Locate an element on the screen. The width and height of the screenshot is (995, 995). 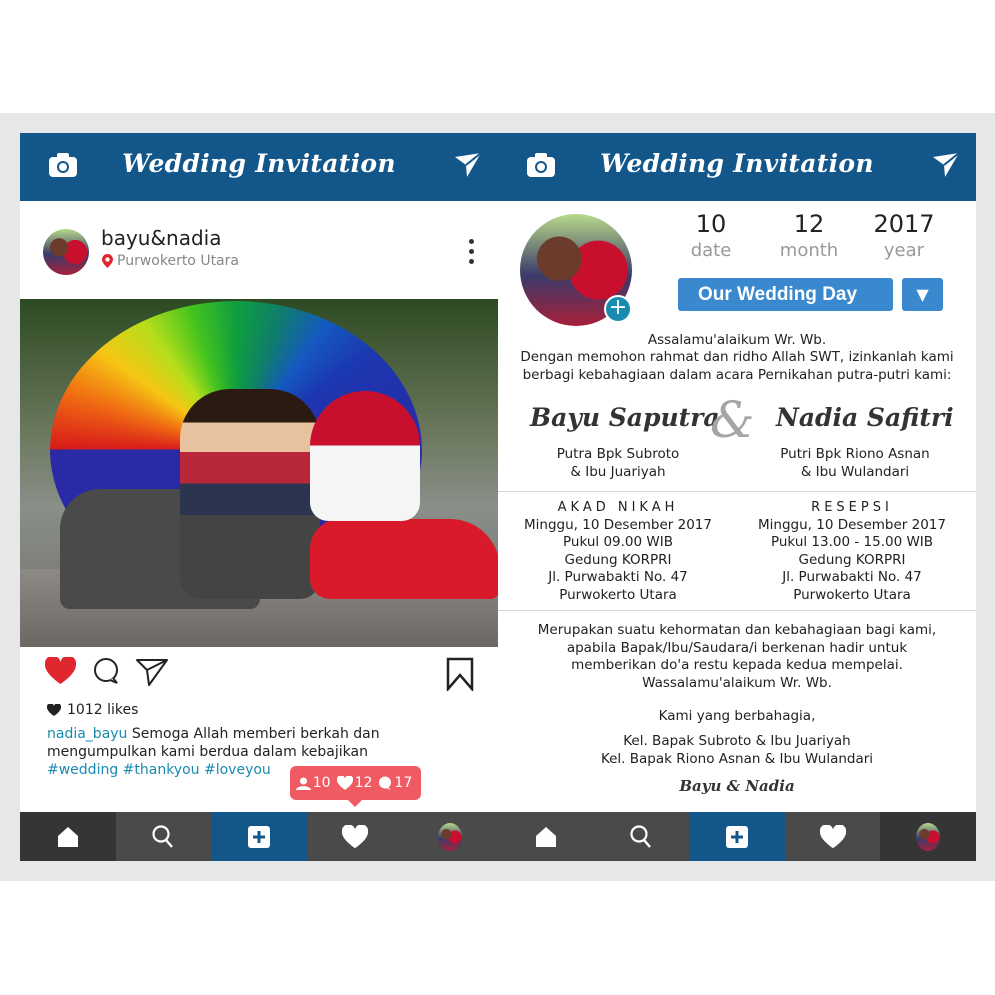
closing-line-4: Wassalamu'alaikum Wr. Wb. is located at coordinates (737, 683).